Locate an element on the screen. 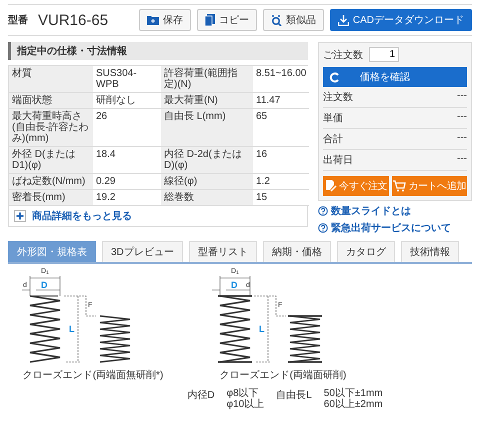  spec-label: 内径 D-2d(またはD)(φ) is located at coordinates (207, 160).